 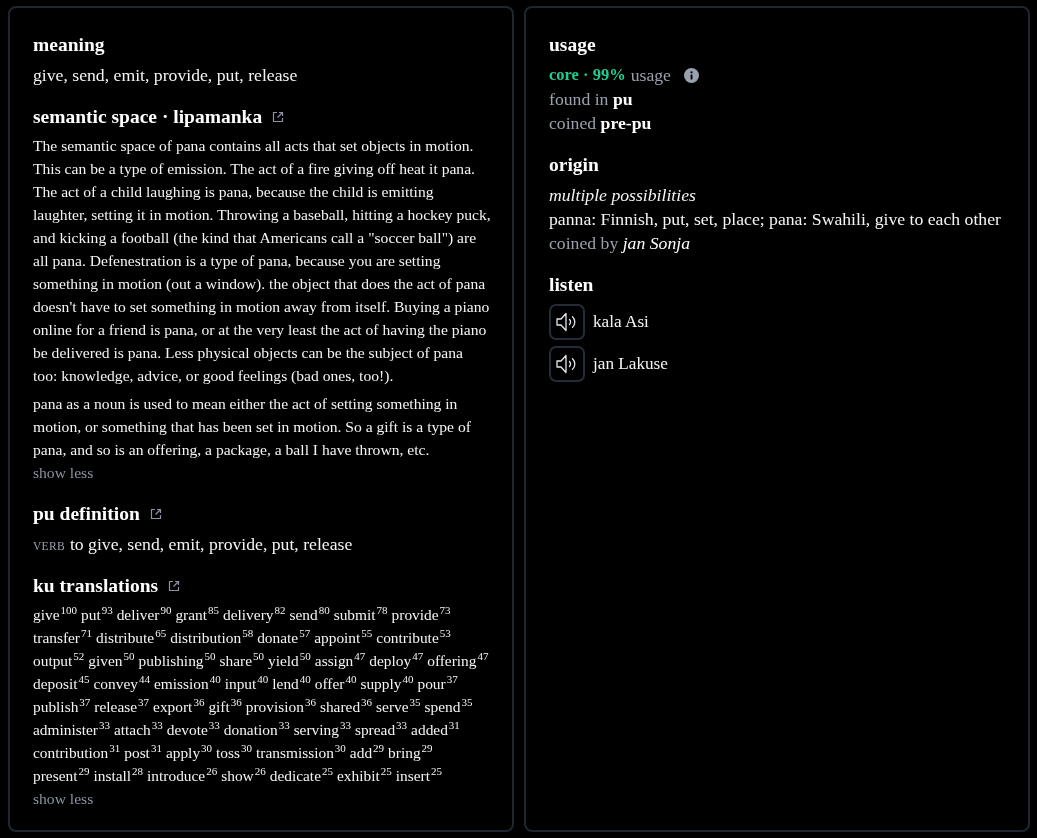 What do you see at coordinates (284, 637) in the screenshot?
I see `translation-word: donate$^{57}$` at bounding box center [284, 637].